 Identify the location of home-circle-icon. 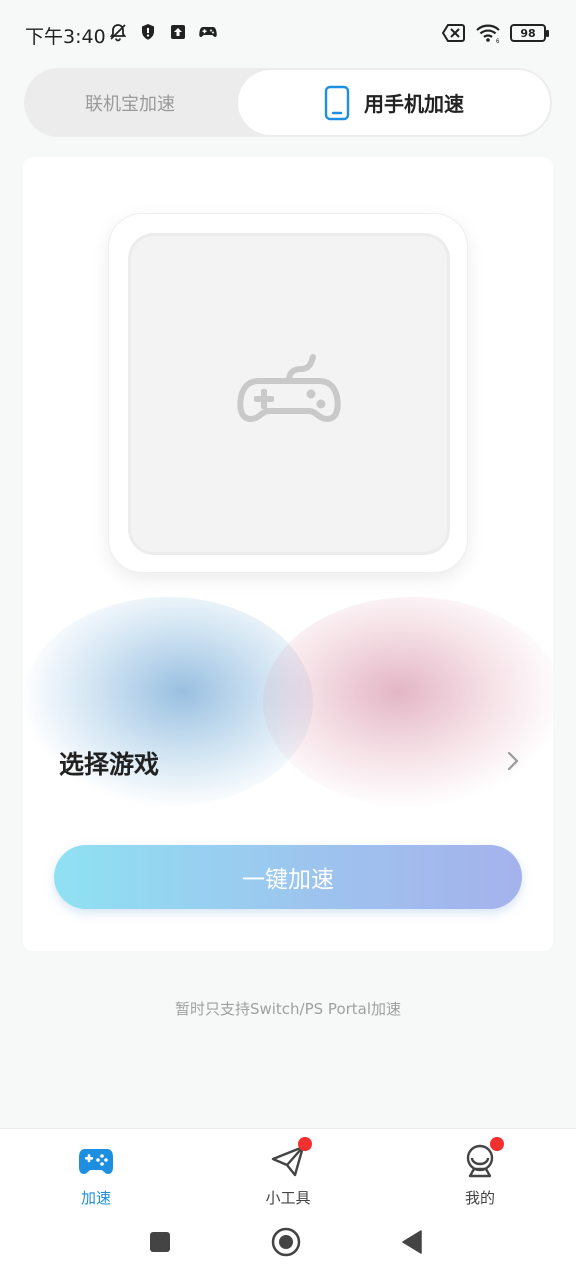
(286, 1242).